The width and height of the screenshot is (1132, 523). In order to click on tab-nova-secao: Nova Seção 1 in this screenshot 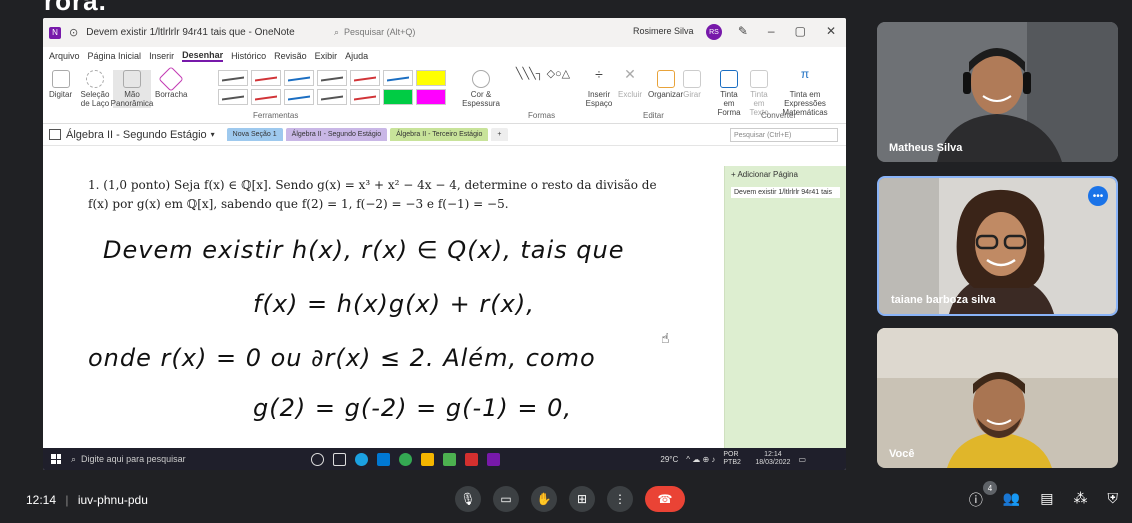, I will do `click(254, 134)`.